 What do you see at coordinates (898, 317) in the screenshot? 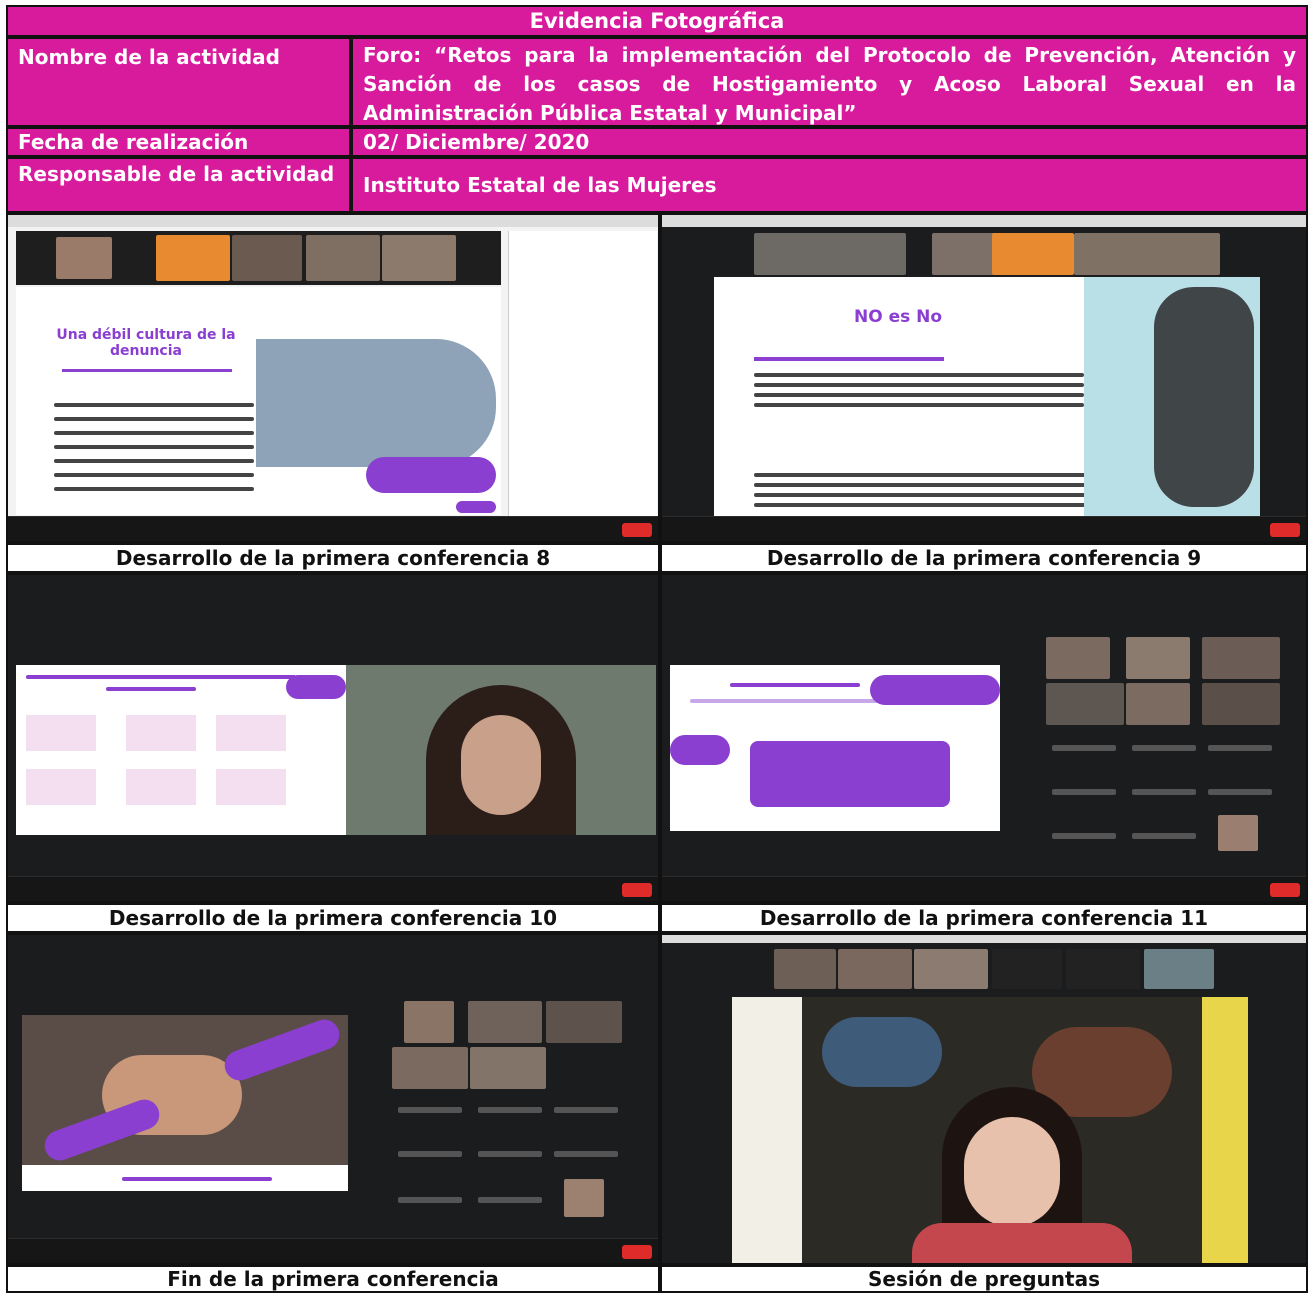
I see `slide-title: NO es No` at bounding box center [898, 317].